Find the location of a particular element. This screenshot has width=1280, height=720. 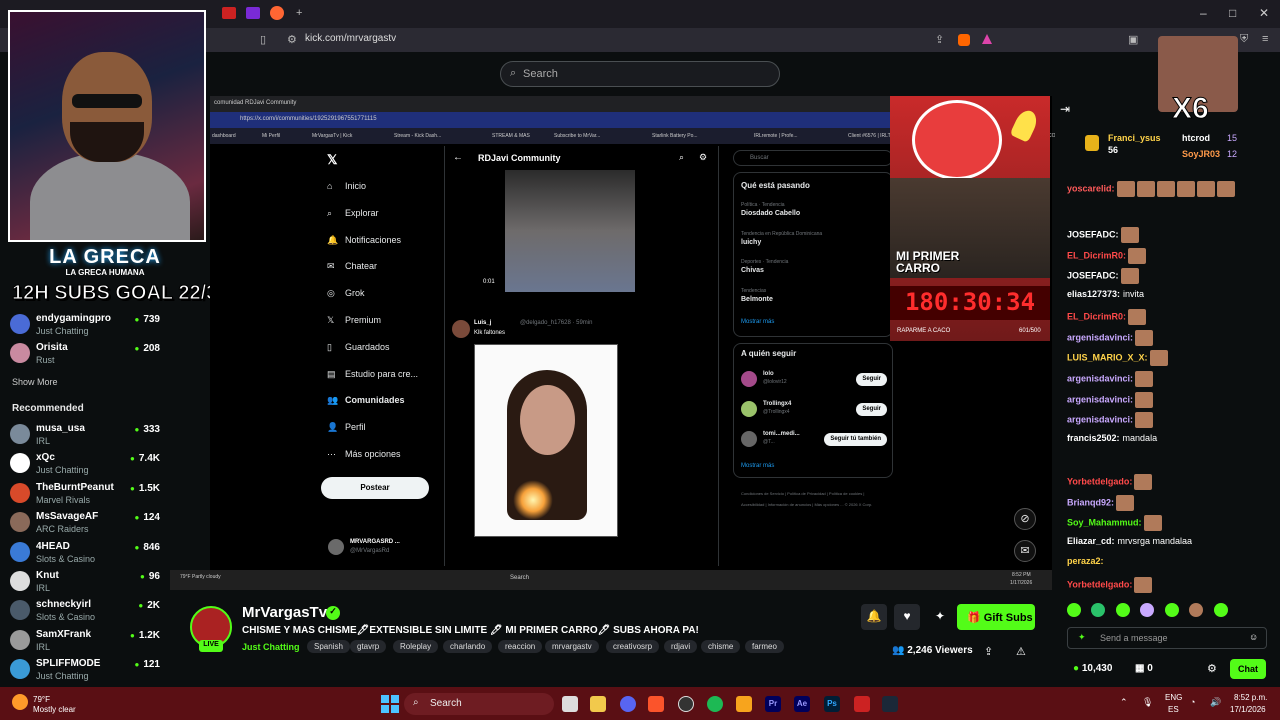

chat-username: francis2502: is located at coordinates (1093, 438).